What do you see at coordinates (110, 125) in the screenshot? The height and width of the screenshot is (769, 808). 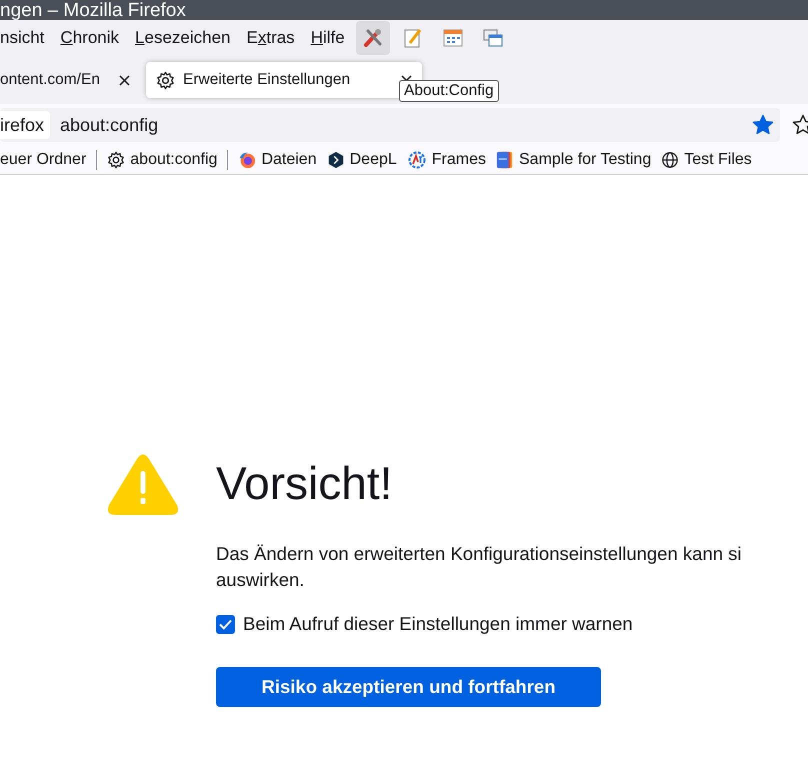 I see `url-text: about:config` at bounding box center [110, 125].